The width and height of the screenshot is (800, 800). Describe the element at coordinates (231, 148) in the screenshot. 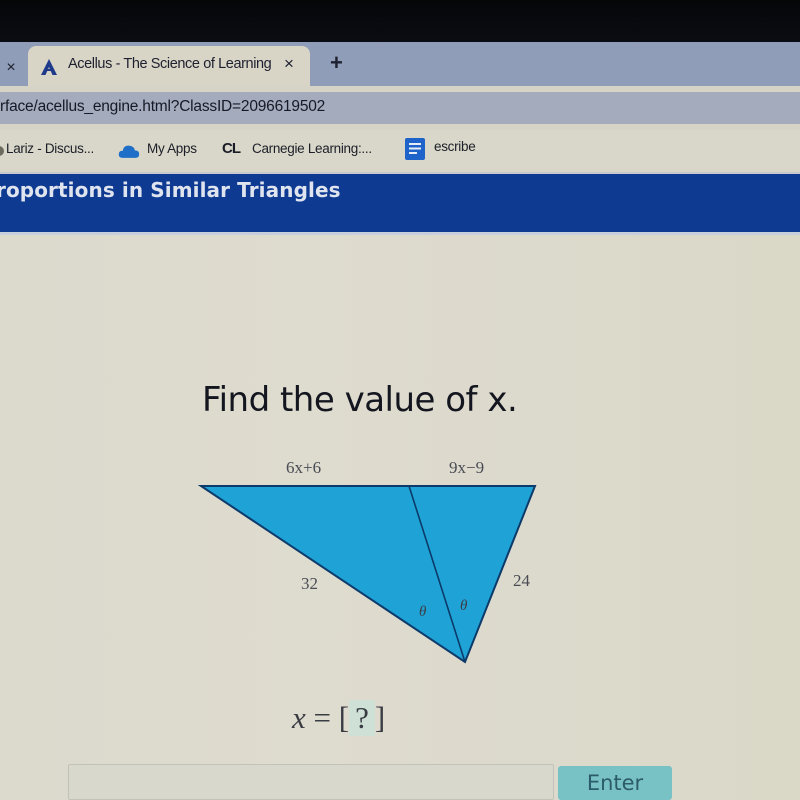

I see `carnegie-learning-icon: CL` at that location.